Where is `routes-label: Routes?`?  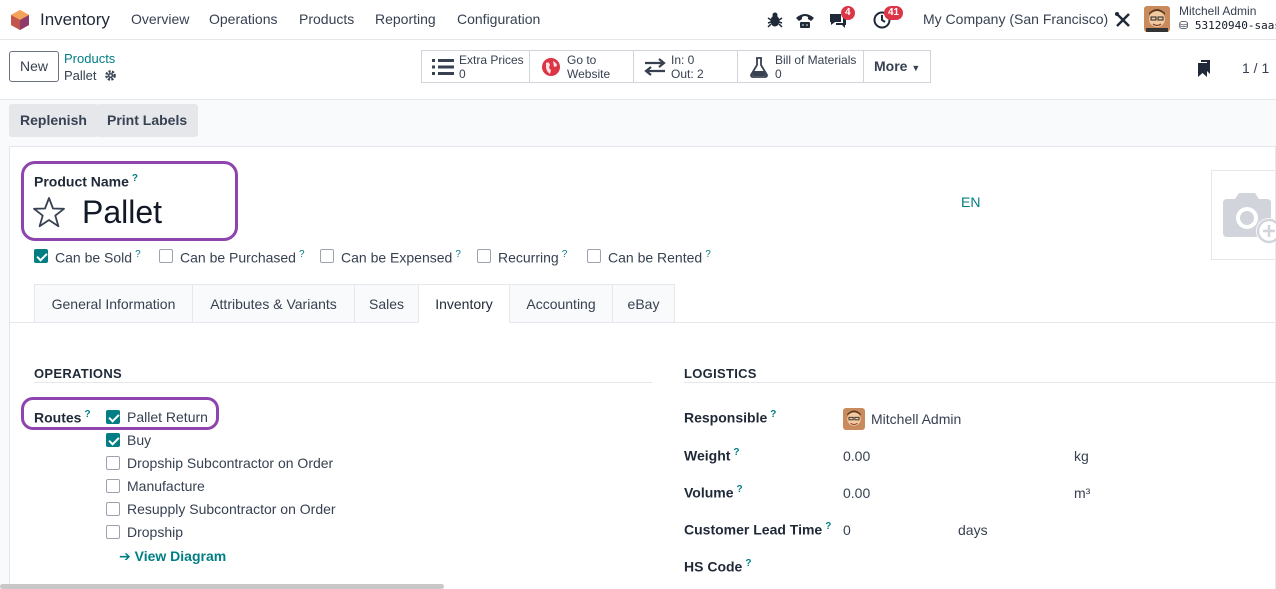
routes-label: Routes? is located at coordinates (62, 417).